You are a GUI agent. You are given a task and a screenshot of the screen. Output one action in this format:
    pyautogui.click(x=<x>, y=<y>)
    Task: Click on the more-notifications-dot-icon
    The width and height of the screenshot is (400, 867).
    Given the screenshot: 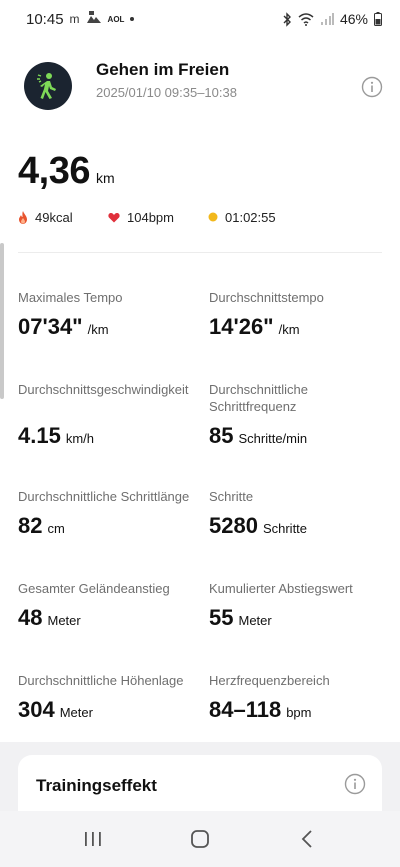 What is the action you would take?
    pyautogui.click(x=132, y=19)
    